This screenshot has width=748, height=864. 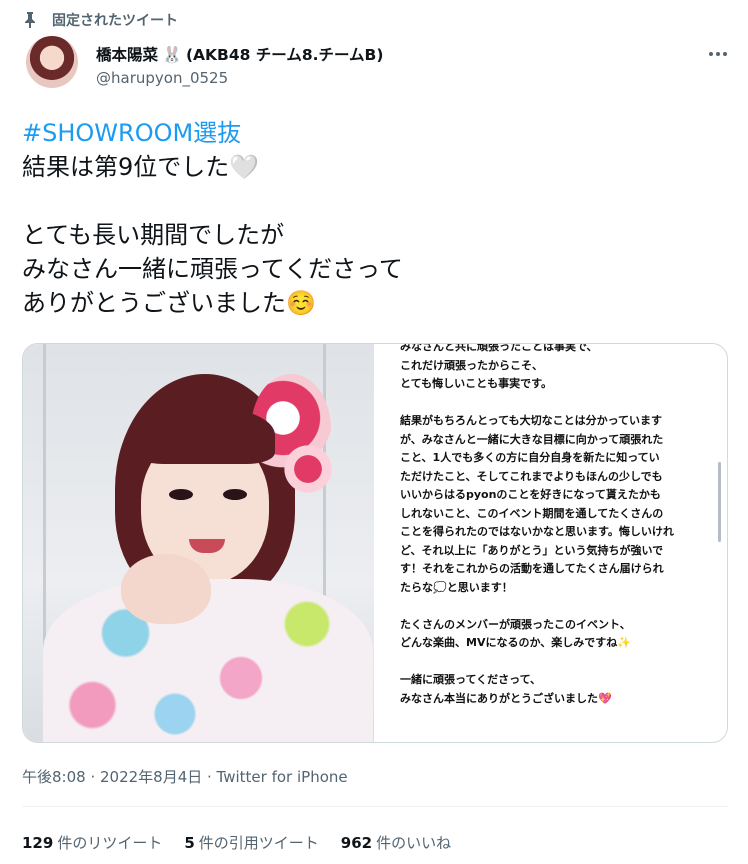 What do you see at coordinates (718, 54) in the screenshot?
I see `more-icon` at bounding box center [718, 54].